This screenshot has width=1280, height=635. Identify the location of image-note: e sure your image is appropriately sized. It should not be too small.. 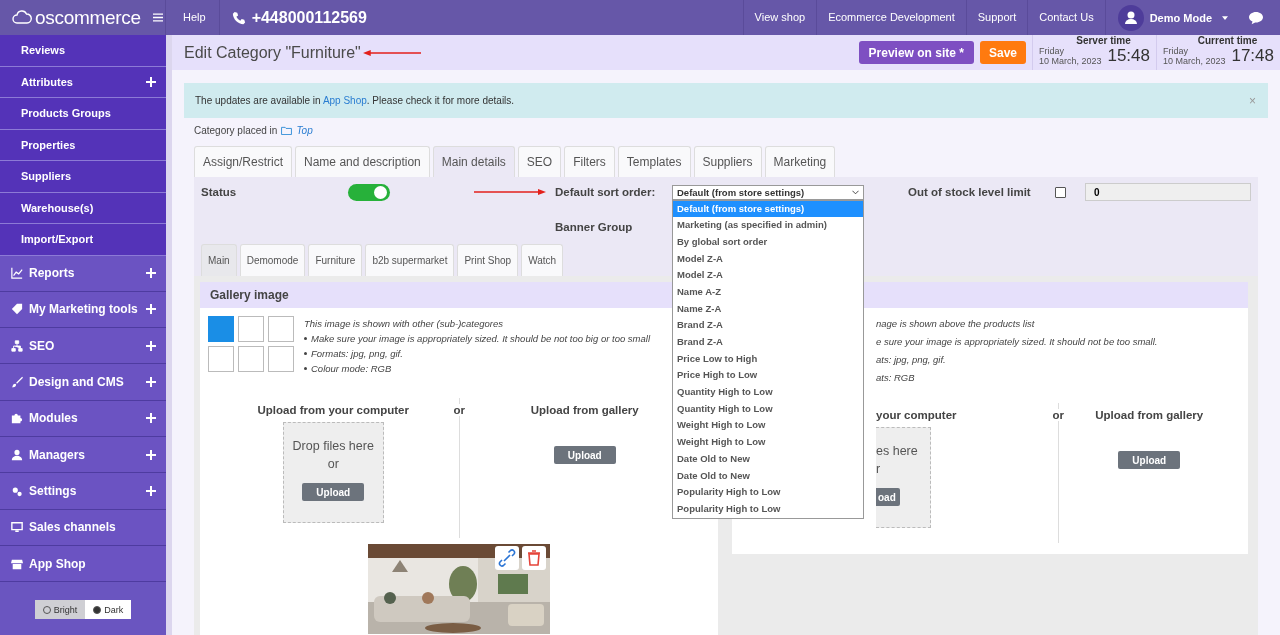
(1017, 341).